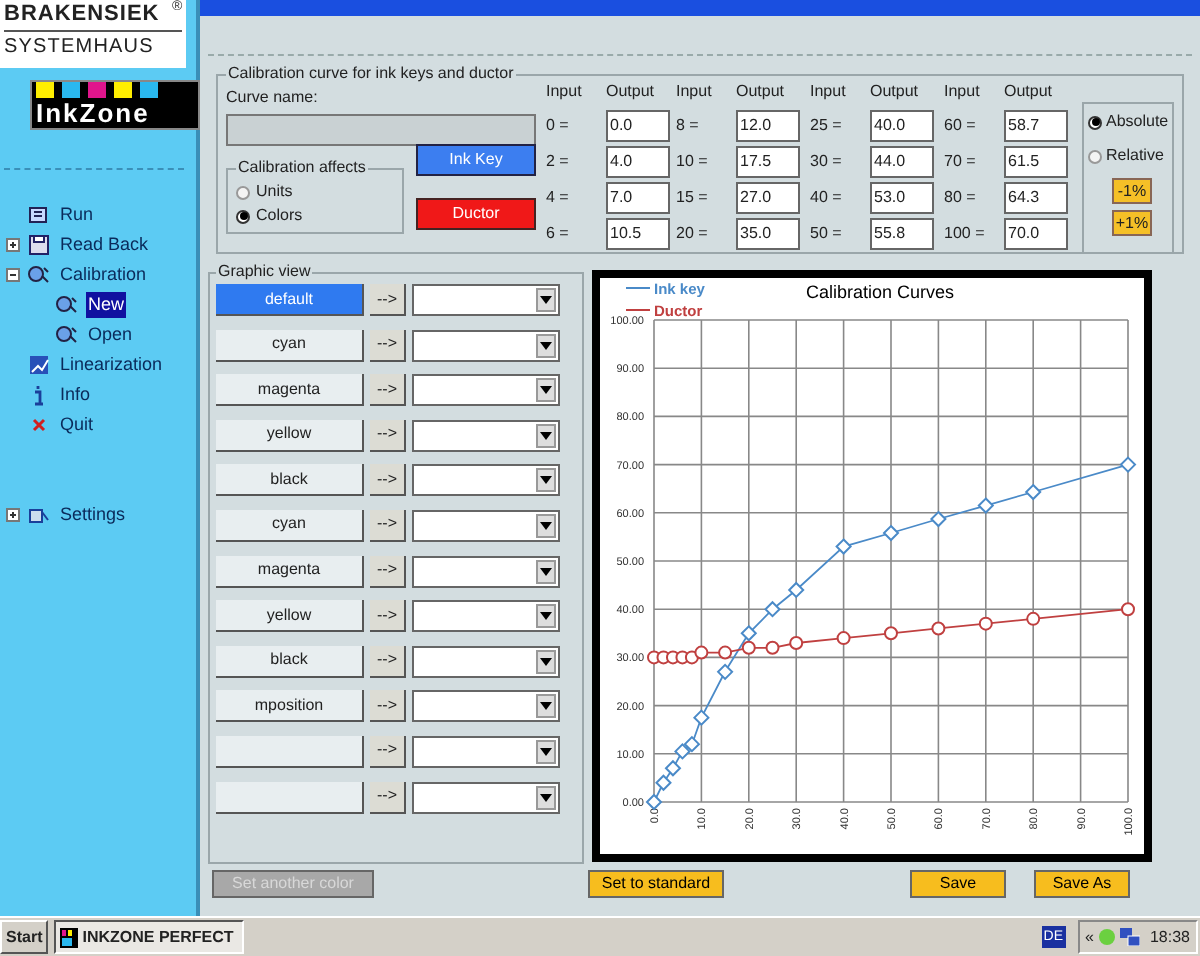 The height and width of the screenshot is (956, 1200). I want to click on output-field: 58.7, so click(1036, 126).